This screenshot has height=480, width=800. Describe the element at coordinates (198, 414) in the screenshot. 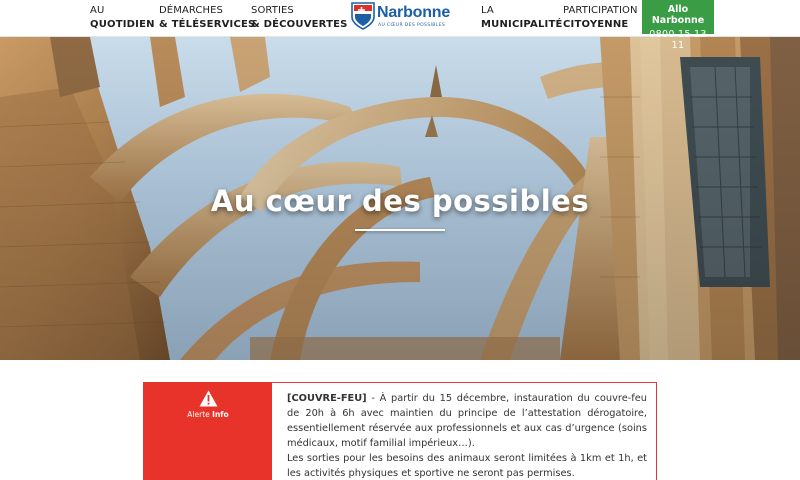

I see `alert-label-prefix: Alerte` at that location.